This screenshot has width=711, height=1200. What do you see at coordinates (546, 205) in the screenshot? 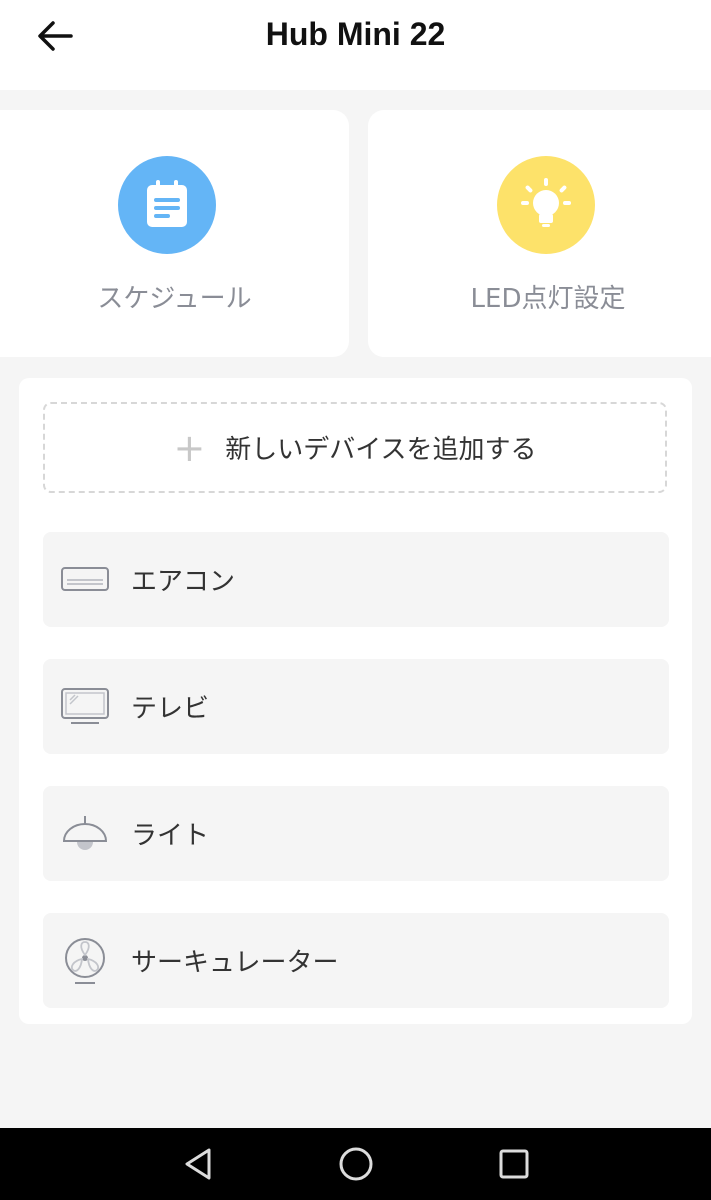
I see `lightbulb-icon` at bounding box center [546, 205].